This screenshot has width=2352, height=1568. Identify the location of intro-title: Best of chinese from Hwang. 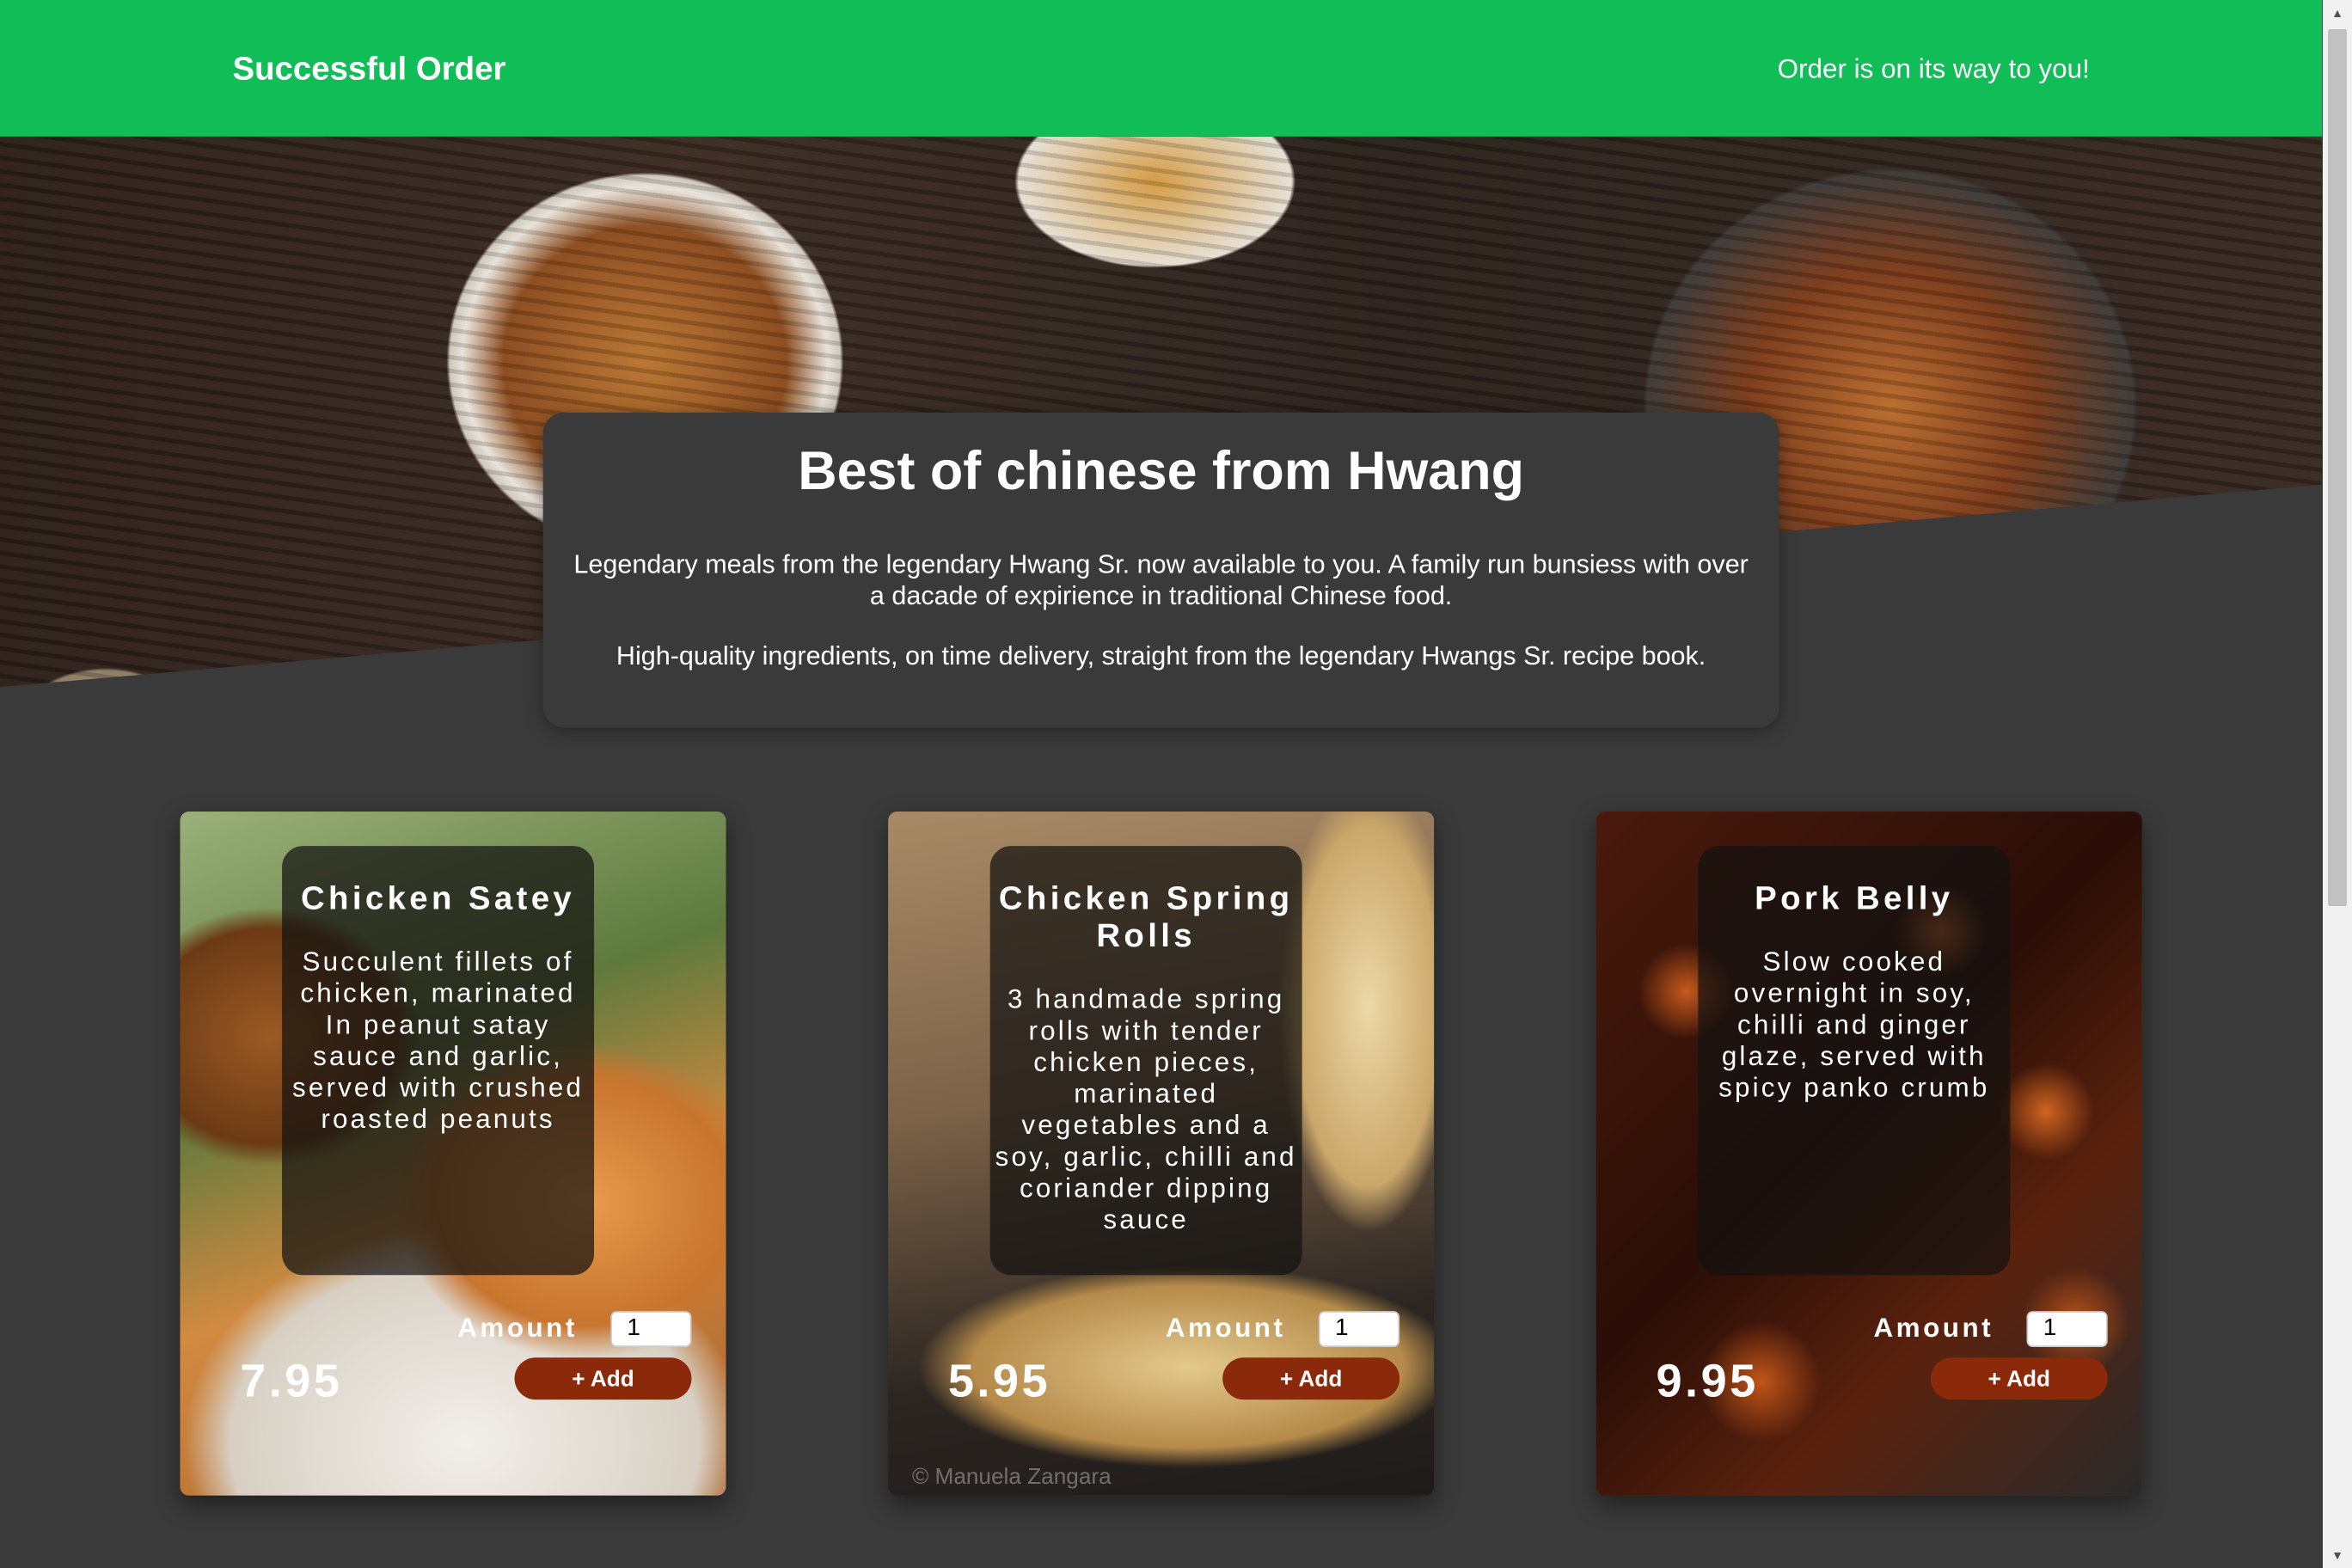
(1161, 470).